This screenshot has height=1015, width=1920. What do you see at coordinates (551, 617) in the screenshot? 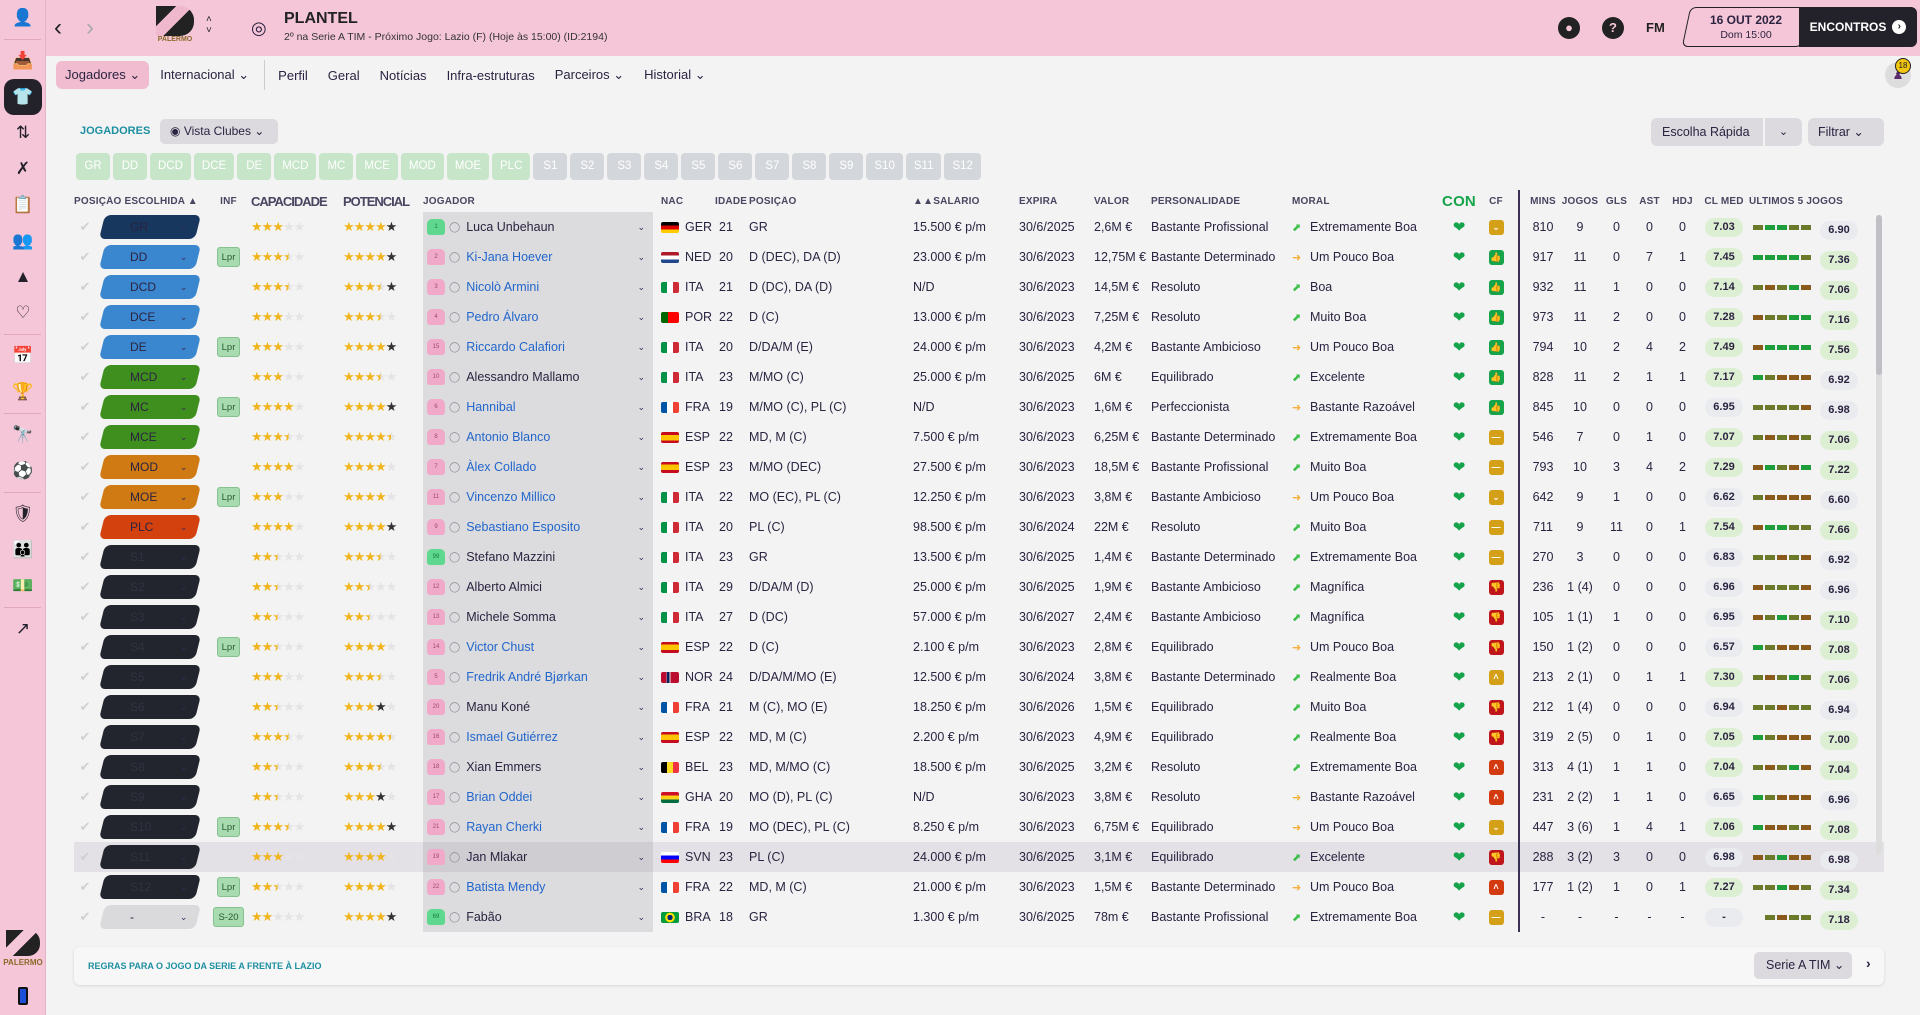
I see `player-name: Michele Somma` at bounding box center [551, 617].